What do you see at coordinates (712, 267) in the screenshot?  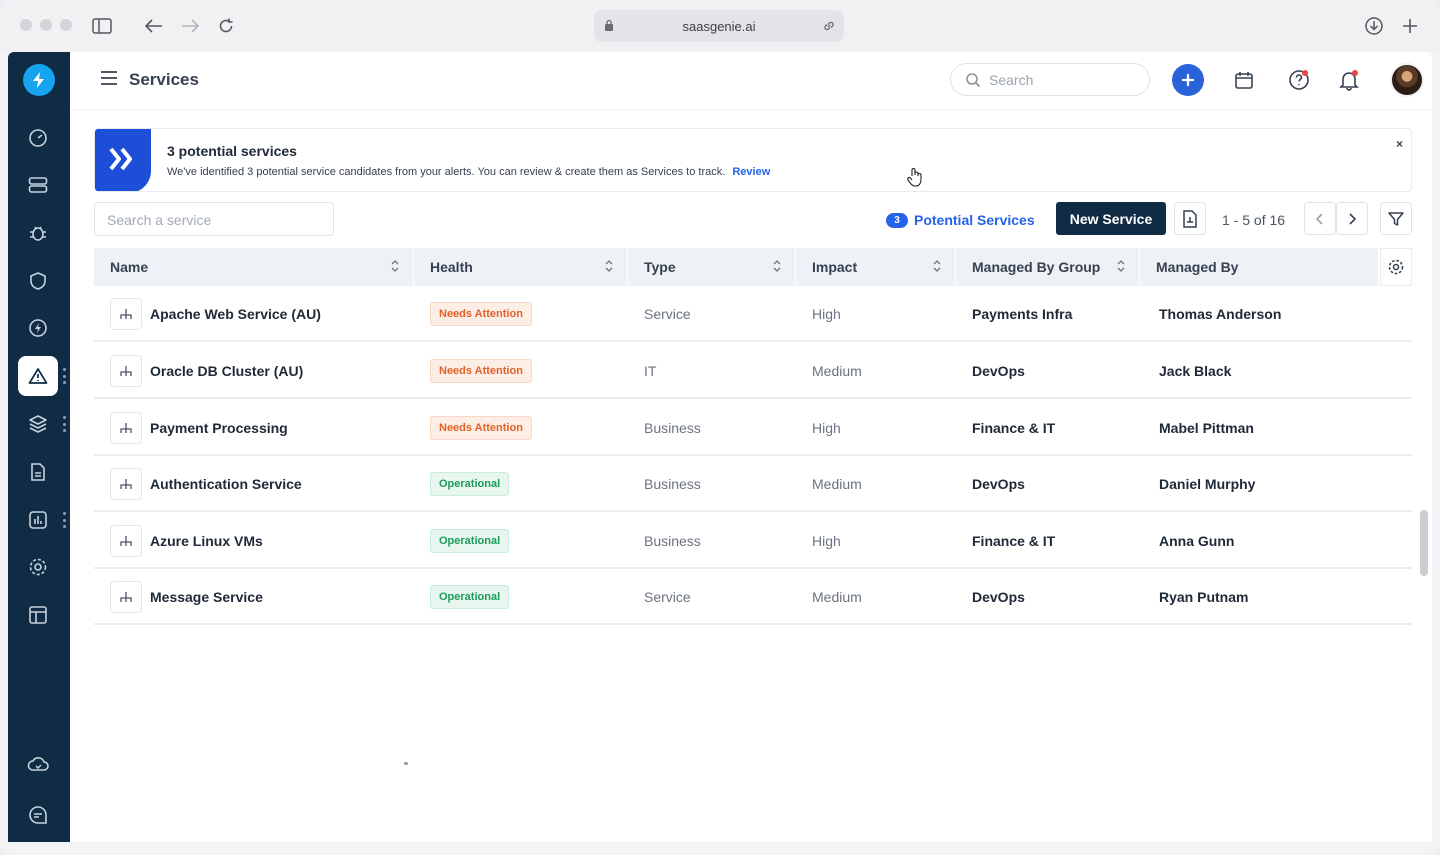 I see `column-header-type: Type` at bounding box center [712, 267].